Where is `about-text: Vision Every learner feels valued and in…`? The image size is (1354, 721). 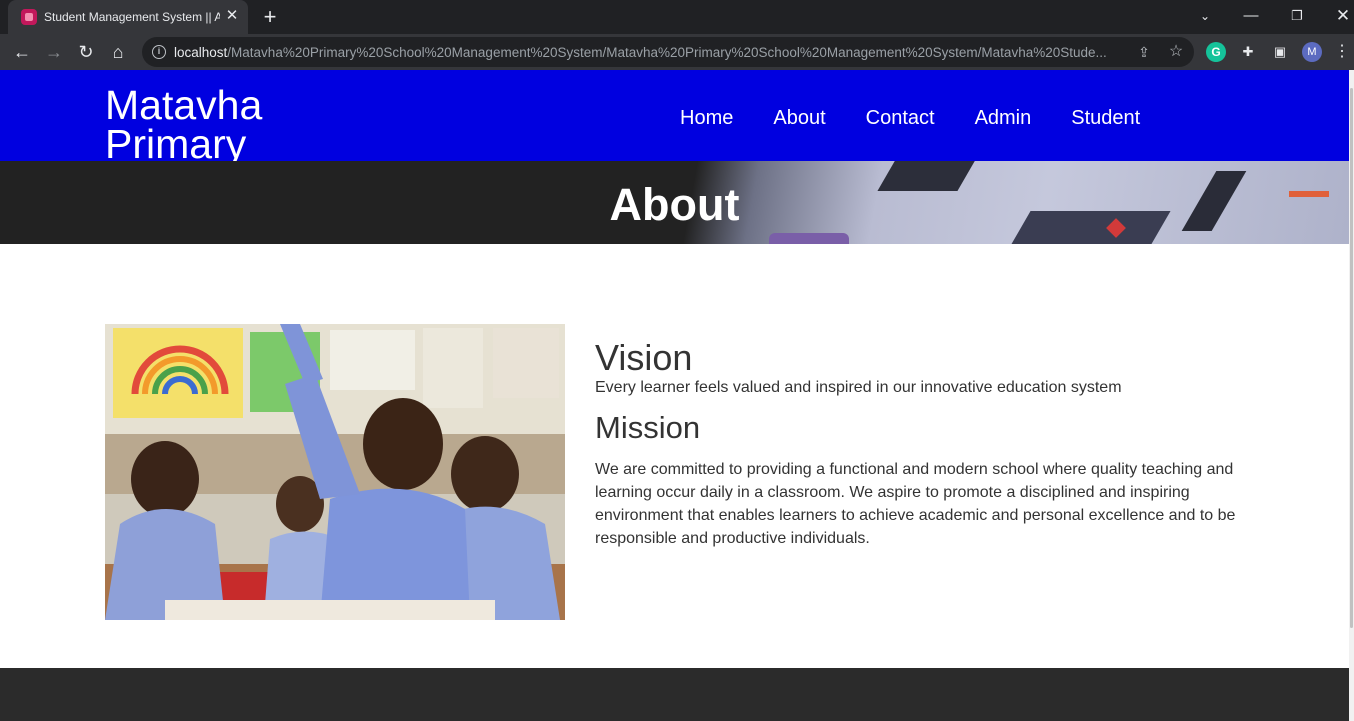
about-text: Vision Every learner feels valued and in… is located at coordinates (925, 444).